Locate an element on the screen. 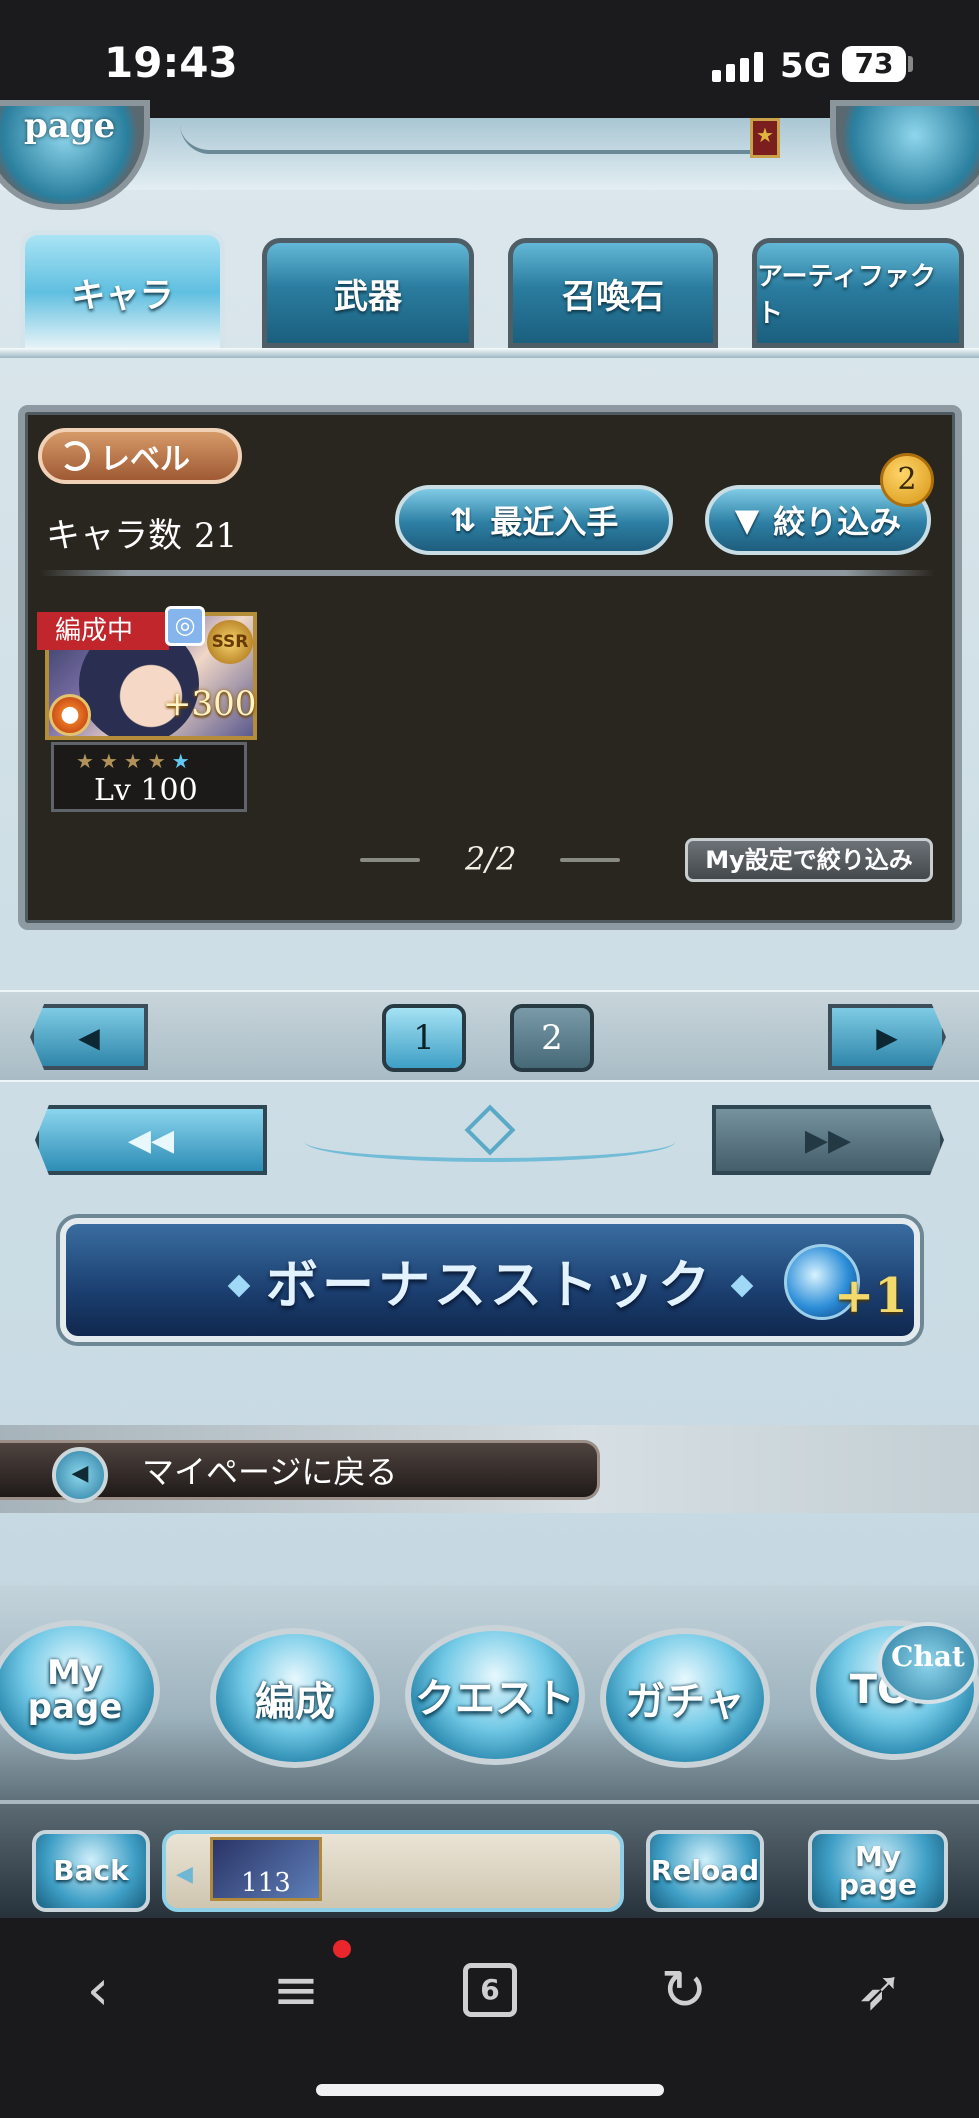 This screenshot has height=2118, width=979. next-page-button: ▶ is located at coordinates (887, 1037).